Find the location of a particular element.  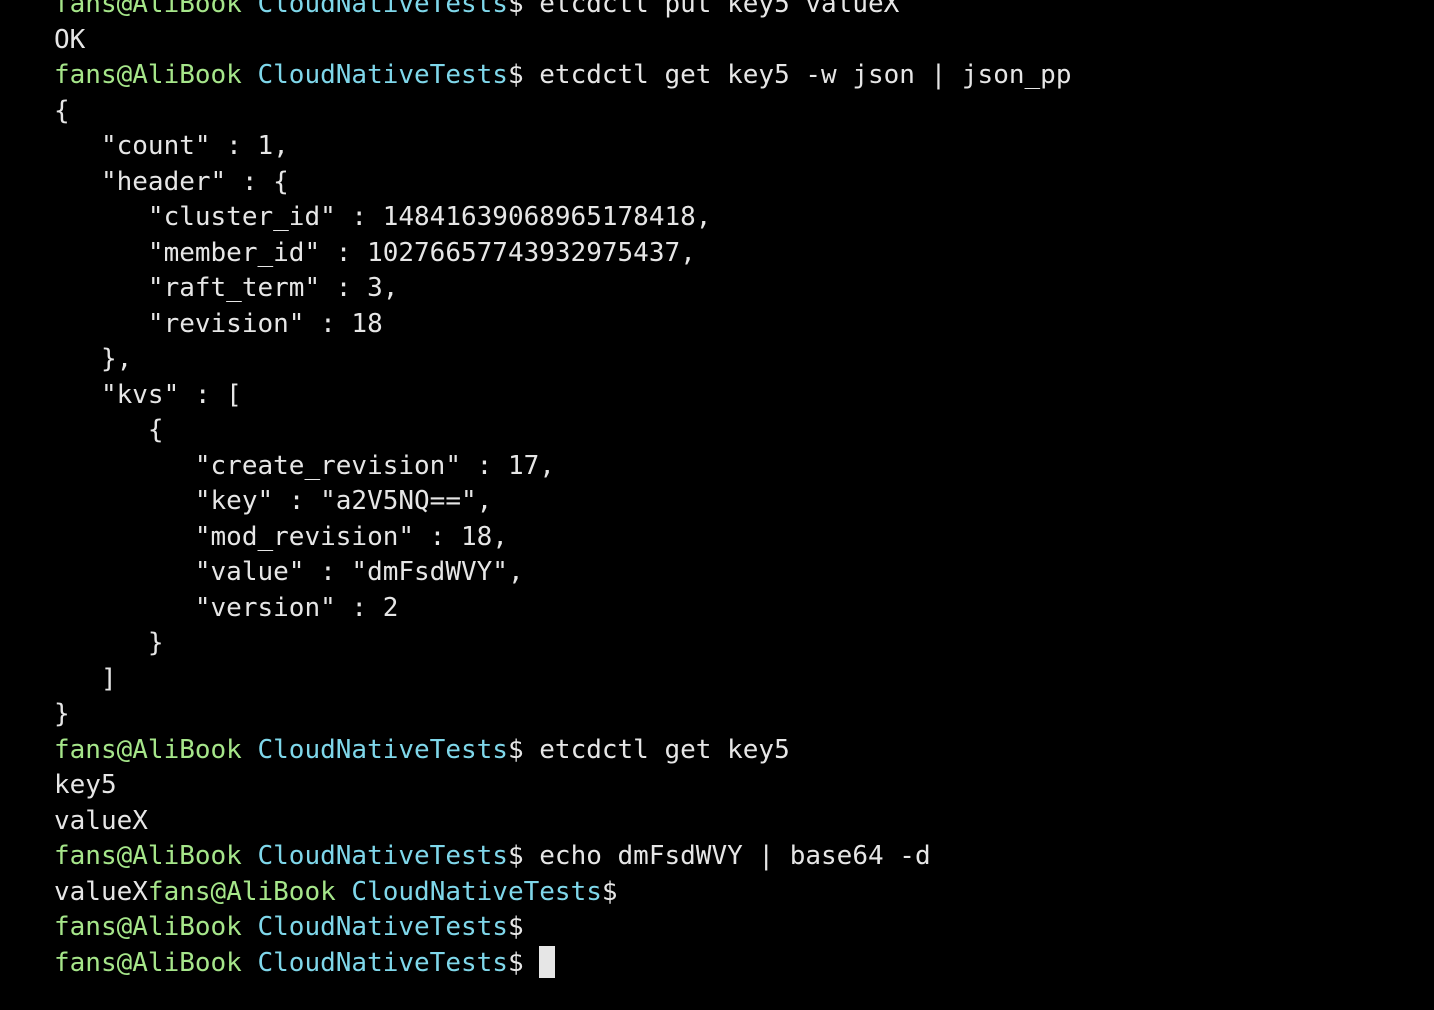

output-line: "cluster_id" : 14841639068965178418, is located at coordinates (734, 218).